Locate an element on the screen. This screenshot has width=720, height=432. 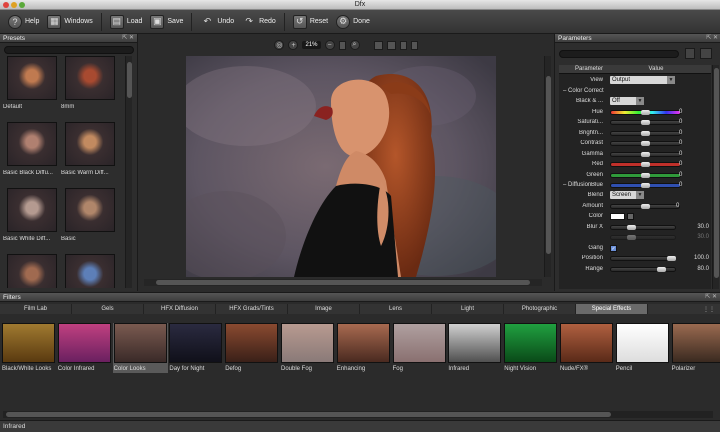
blur-y-slider is located at coordinates (643, 237).